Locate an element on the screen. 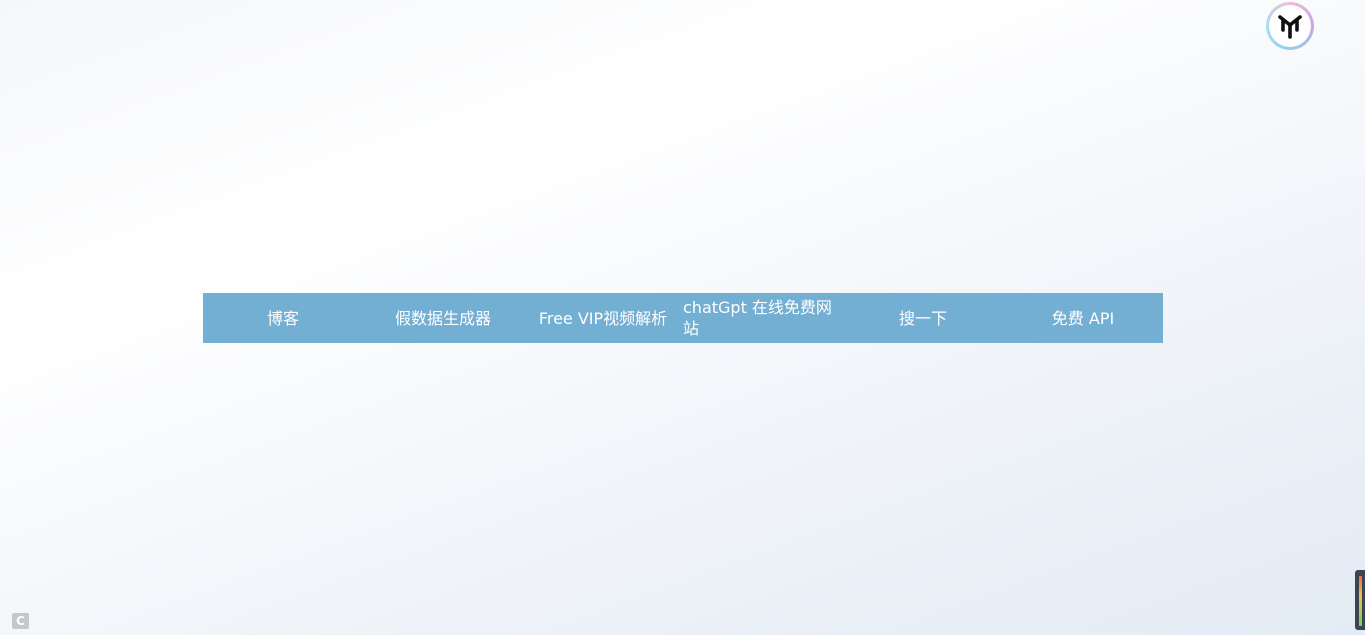 Image resolution: width=1365 pixels, height=635 pixels. nav-item-label: 博客 is located at coordinates (282, 318).